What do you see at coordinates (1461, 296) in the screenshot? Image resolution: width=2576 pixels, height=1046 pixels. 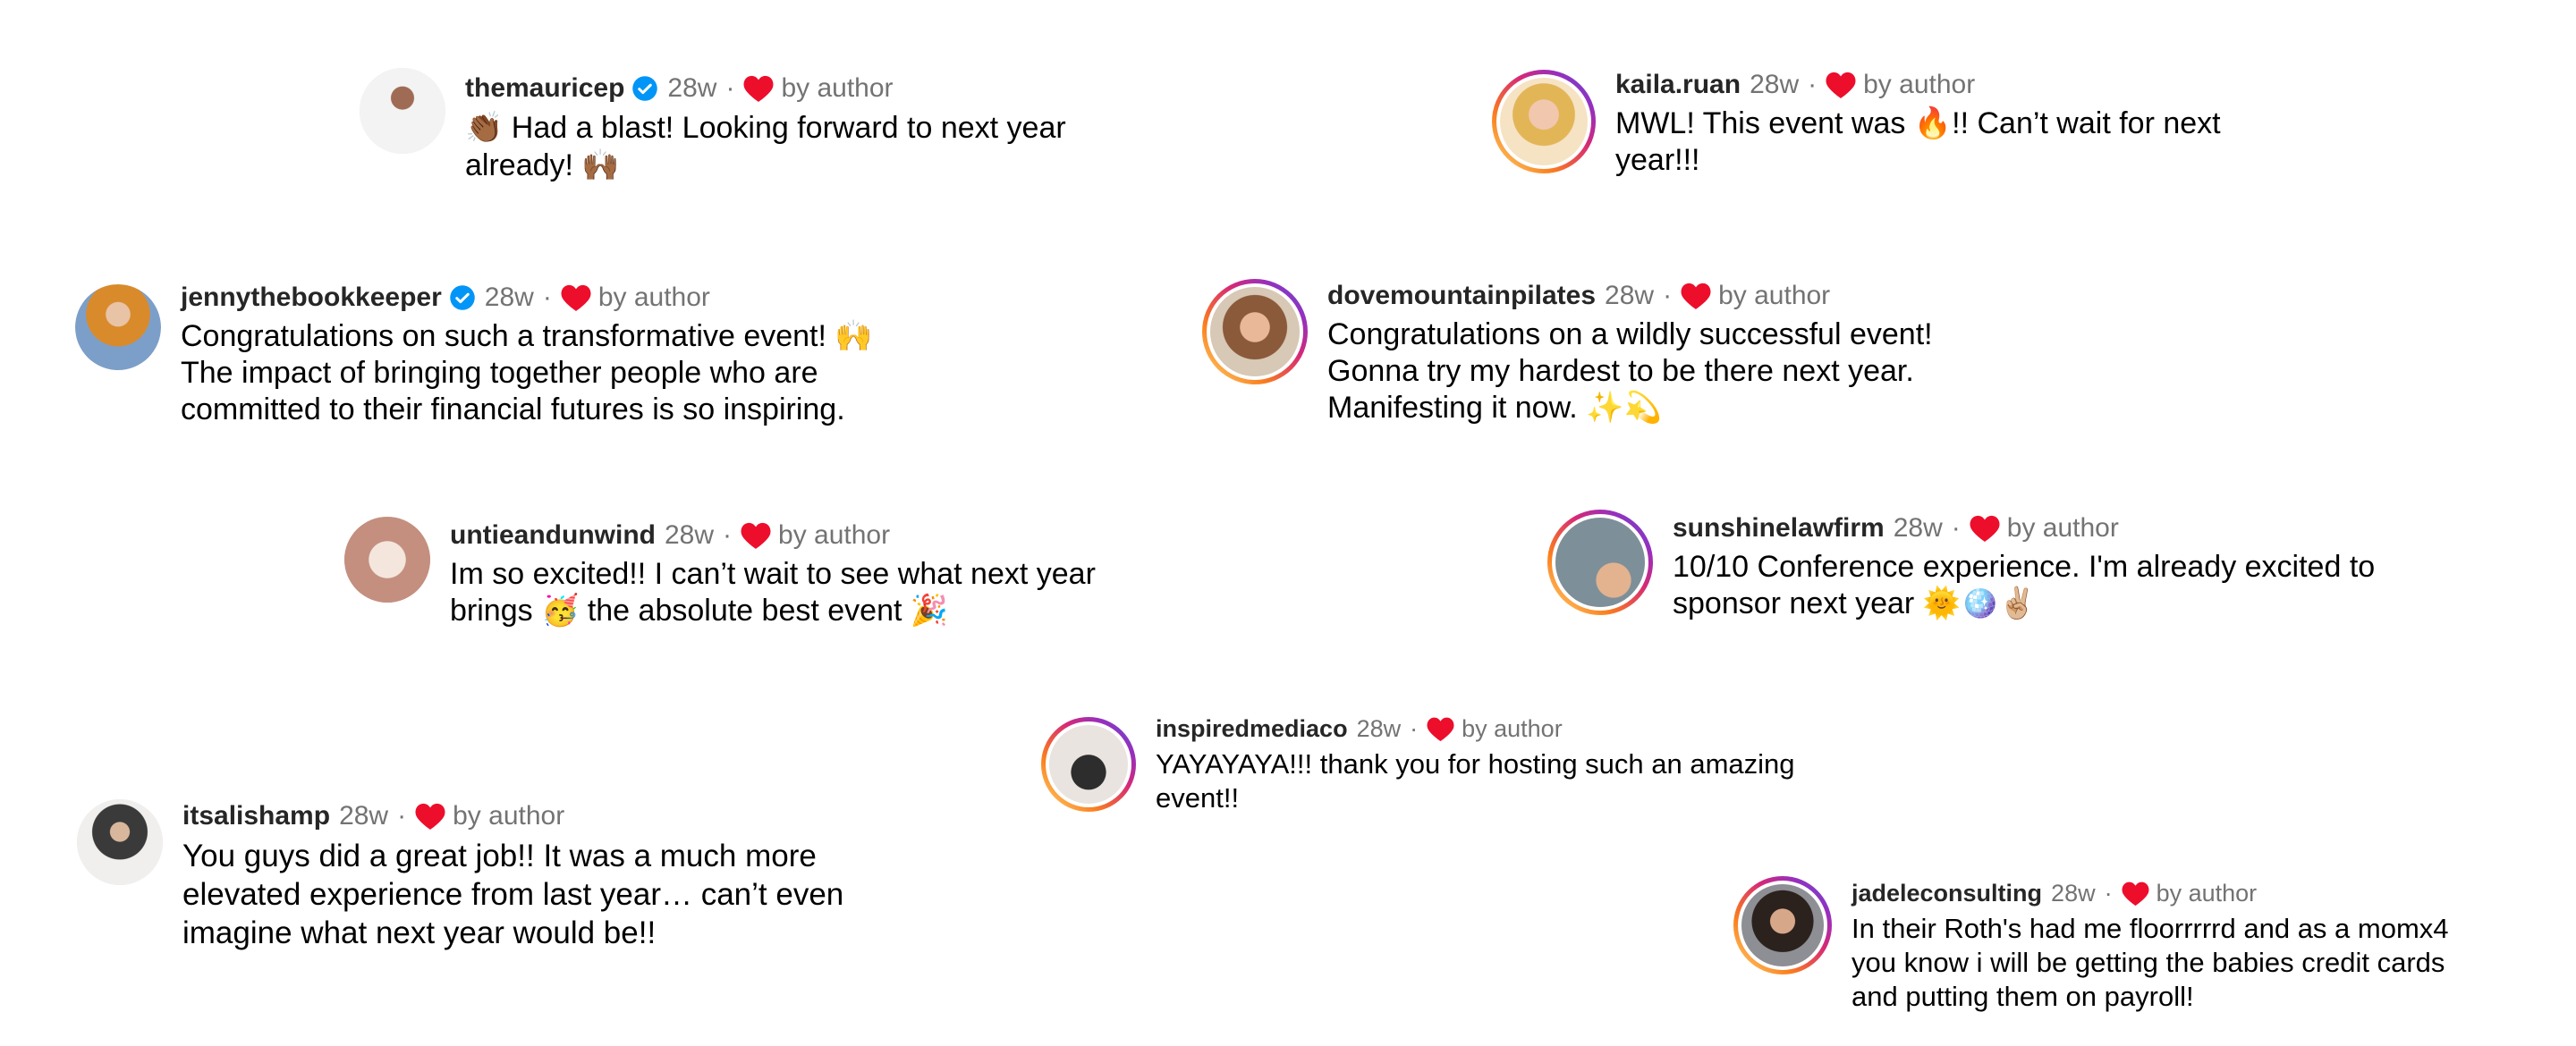 I see `username: dovemountainpilates` at bounding box center [1461, 296].